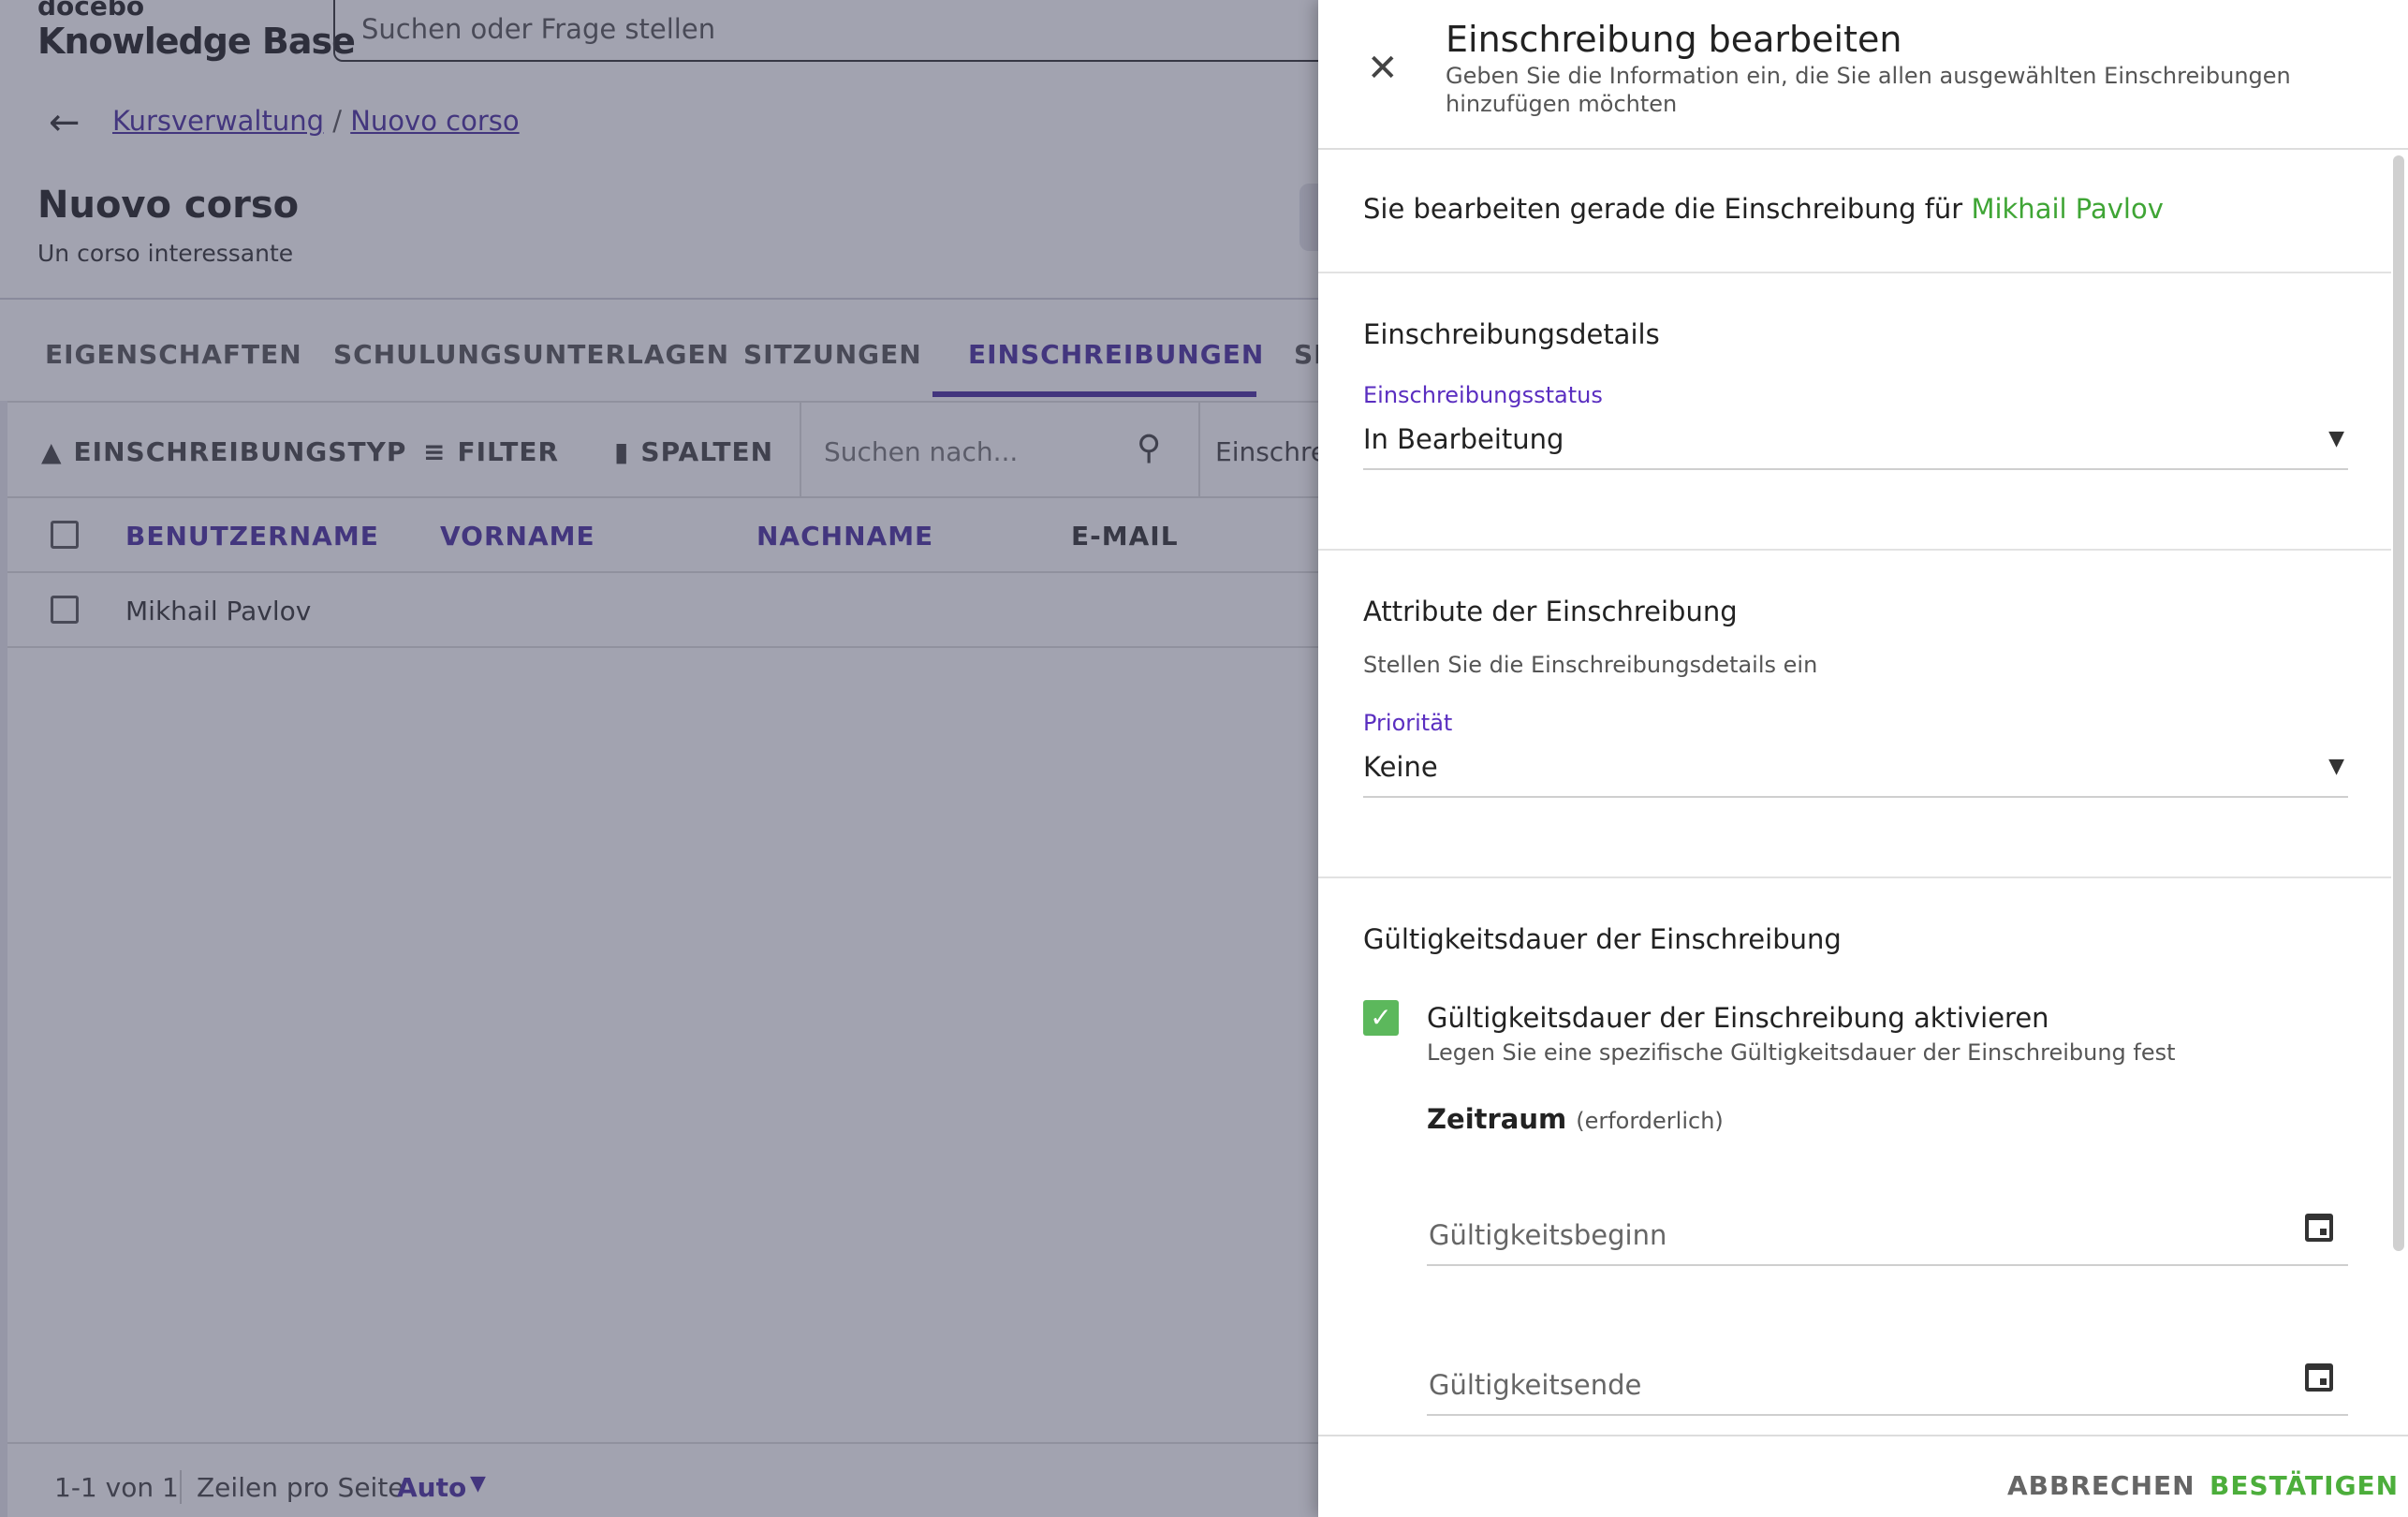  Describe the element at coordinates (1855, 442) in the screenshot. I see `status-select: In Bearbeitung ▼` at that location.